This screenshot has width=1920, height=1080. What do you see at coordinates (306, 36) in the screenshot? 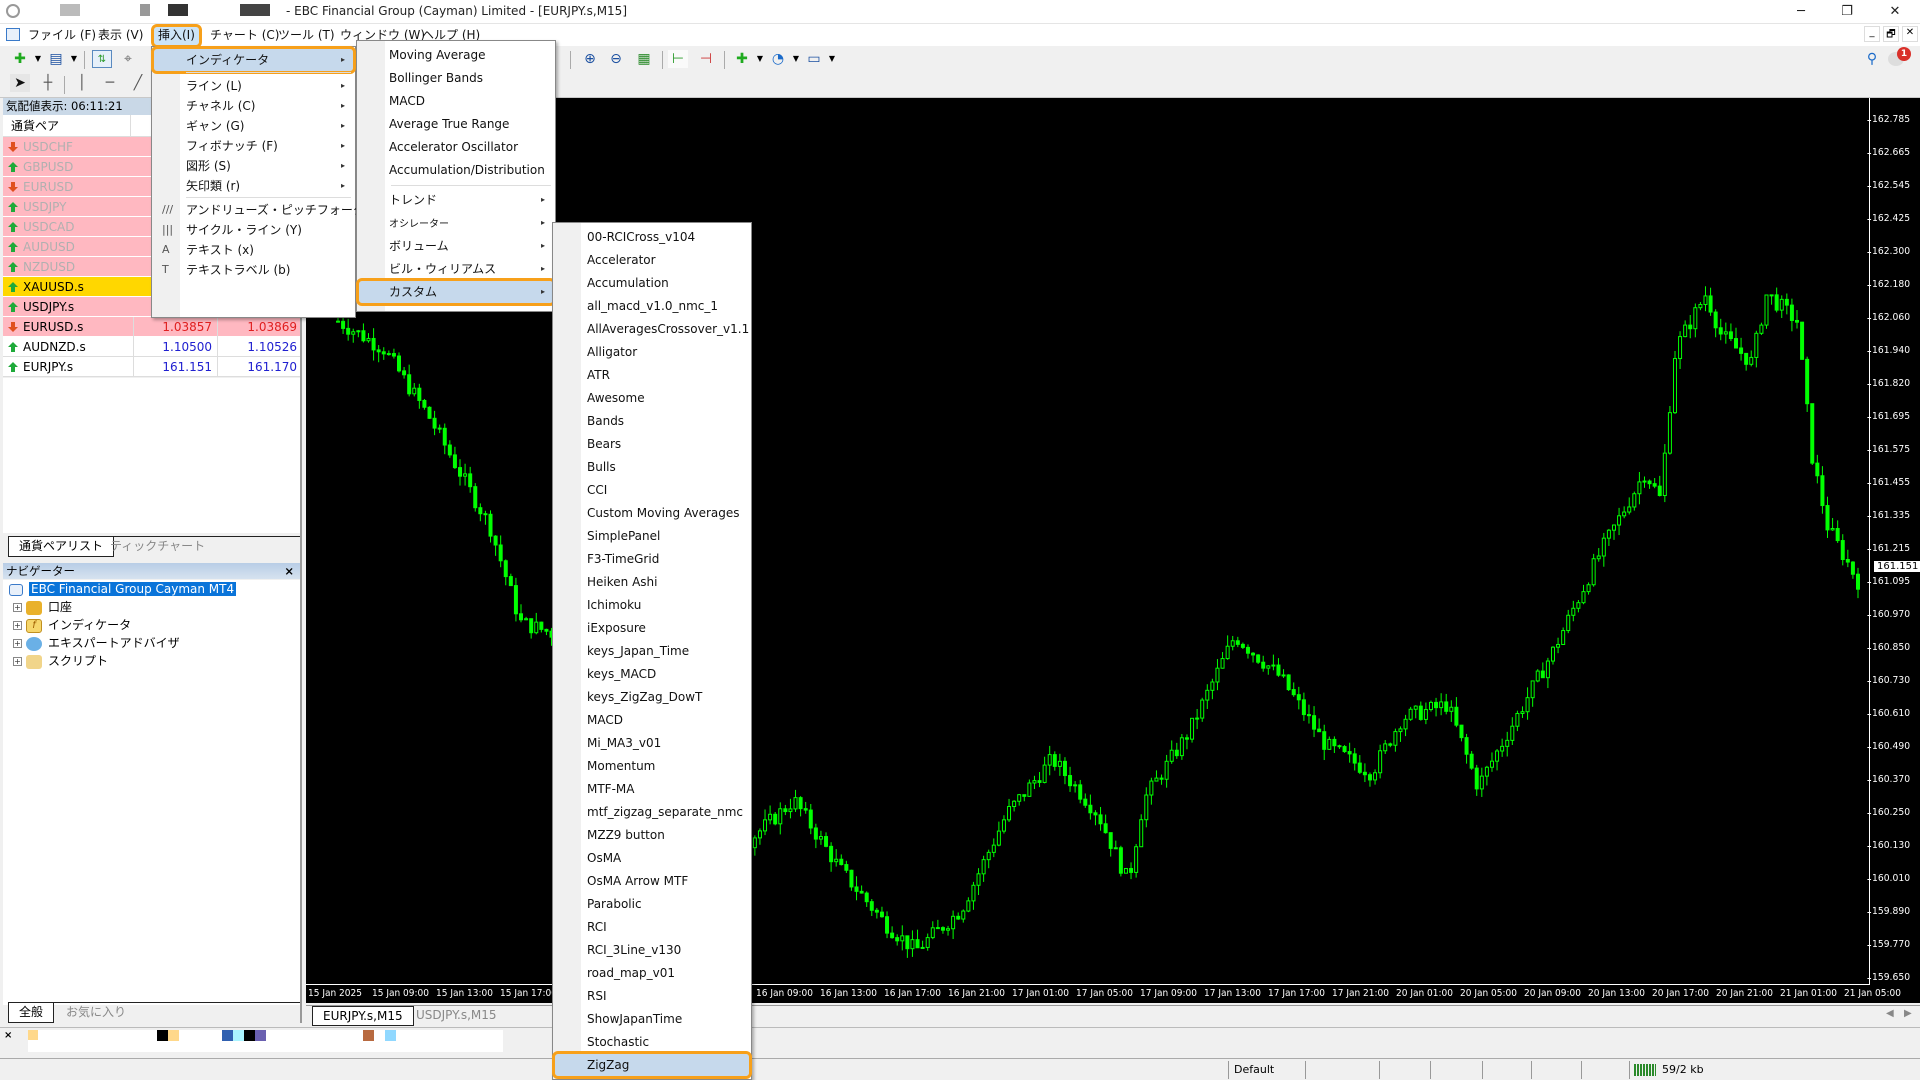
I see `menu-tools: ツール (T)` at bounding box center [306, 36].